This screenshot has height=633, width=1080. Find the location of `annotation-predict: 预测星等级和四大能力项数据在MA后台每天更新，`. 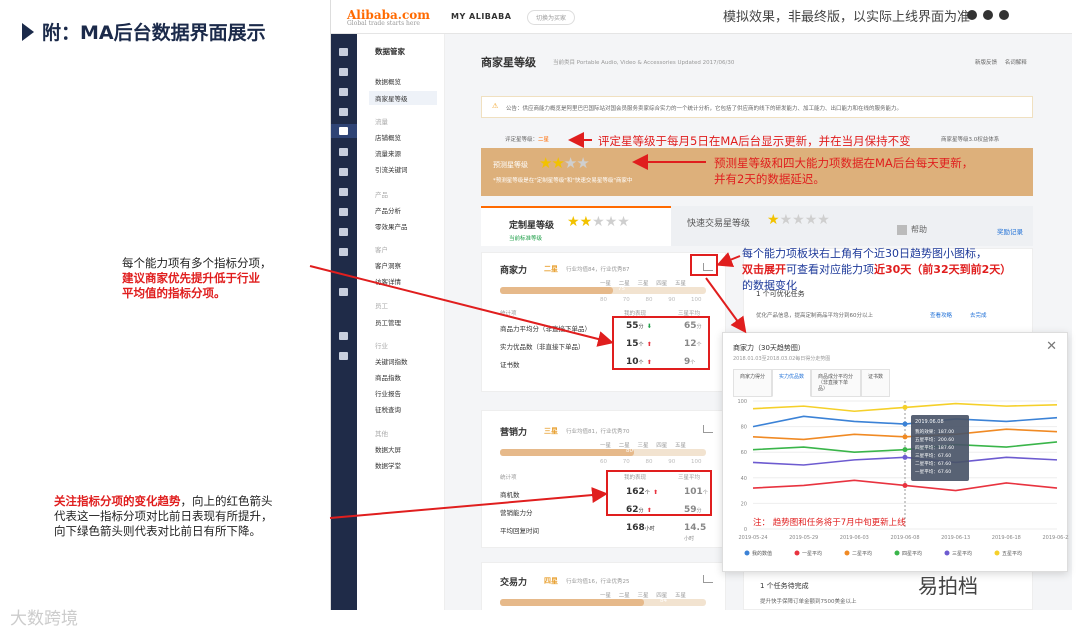

annotation-predict: 预测星等级和四大能力项数据在MA后台每天更新， is located at coordinates (844, 163).